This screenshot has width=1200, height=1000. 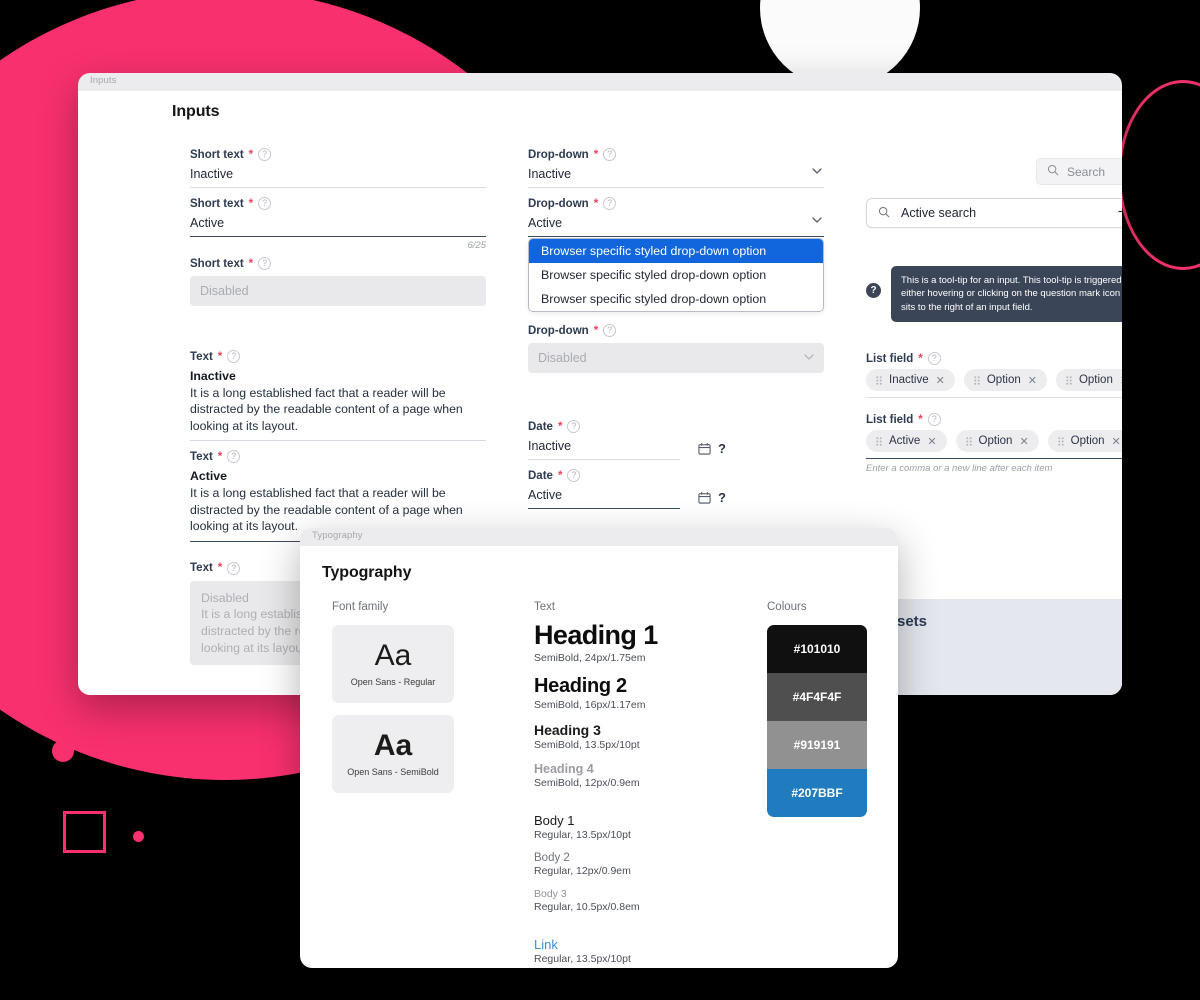 I want to click on list-item: Inactive ✕, so click(x=910, y=380).